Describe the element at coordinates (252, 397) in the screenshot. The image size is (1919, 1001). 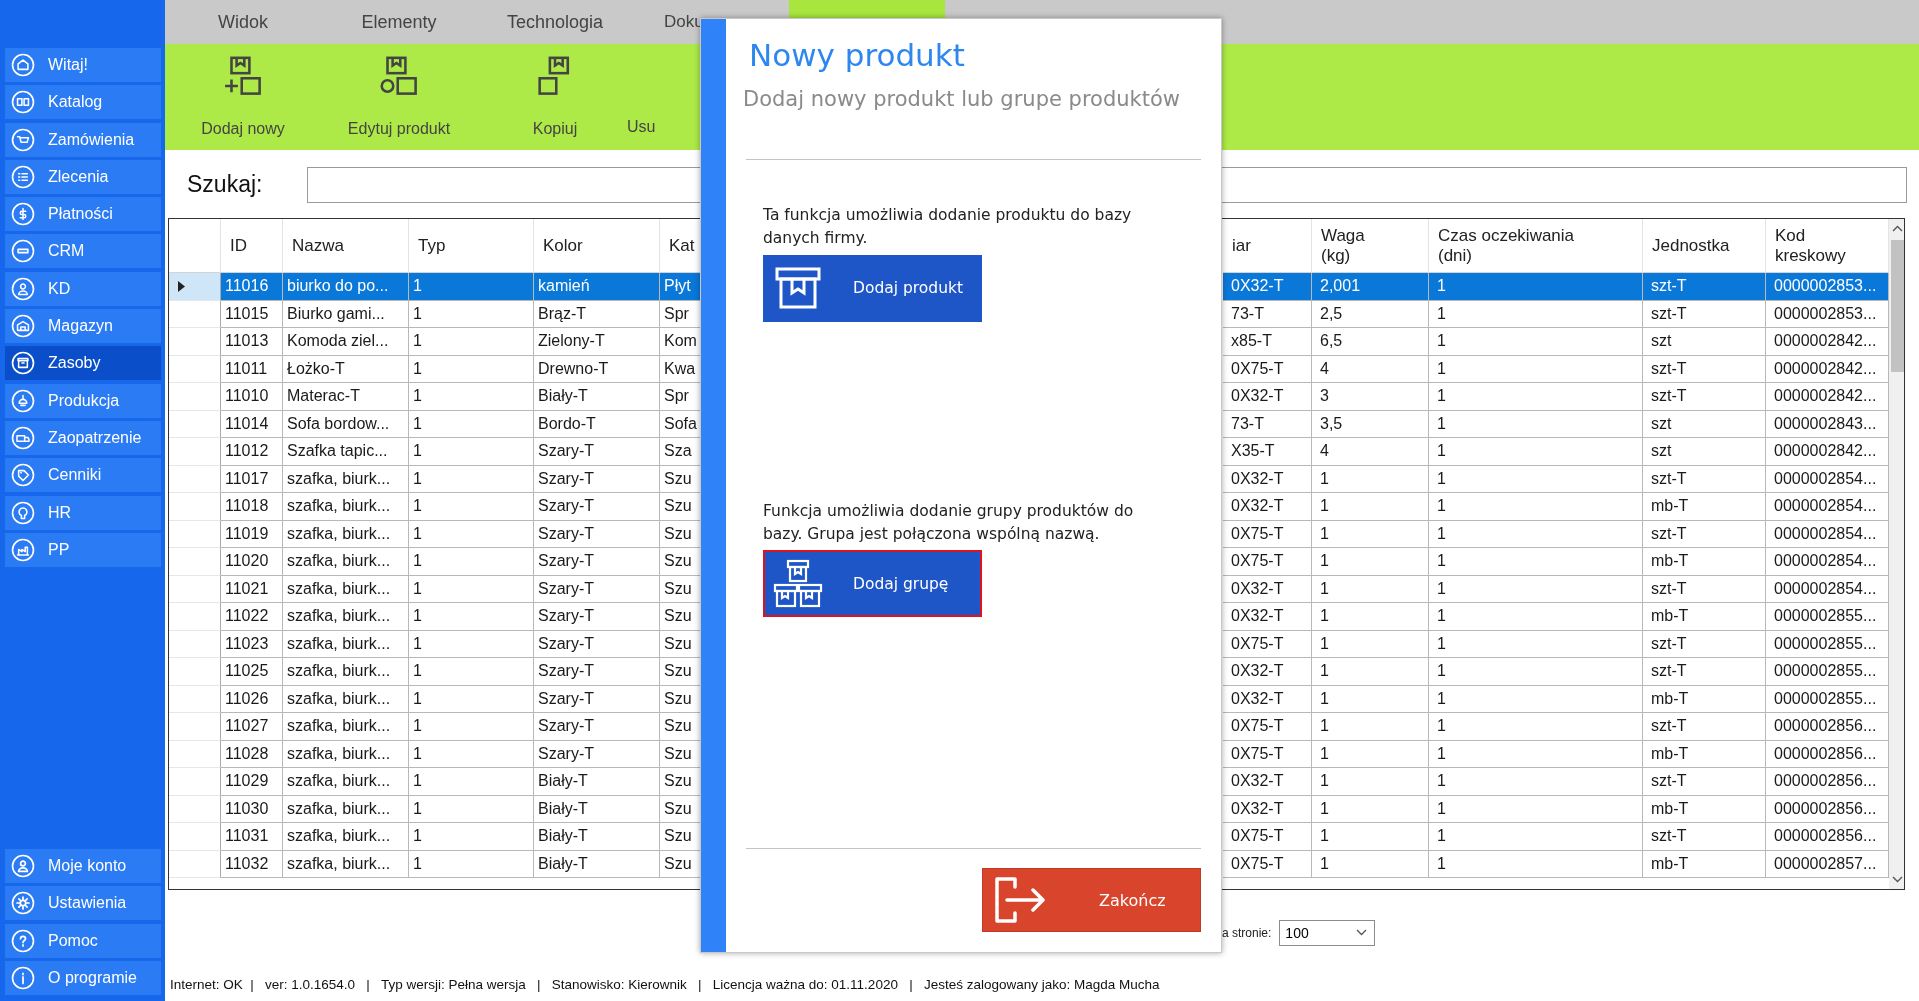
I see `table-cell: 11010` at that location.